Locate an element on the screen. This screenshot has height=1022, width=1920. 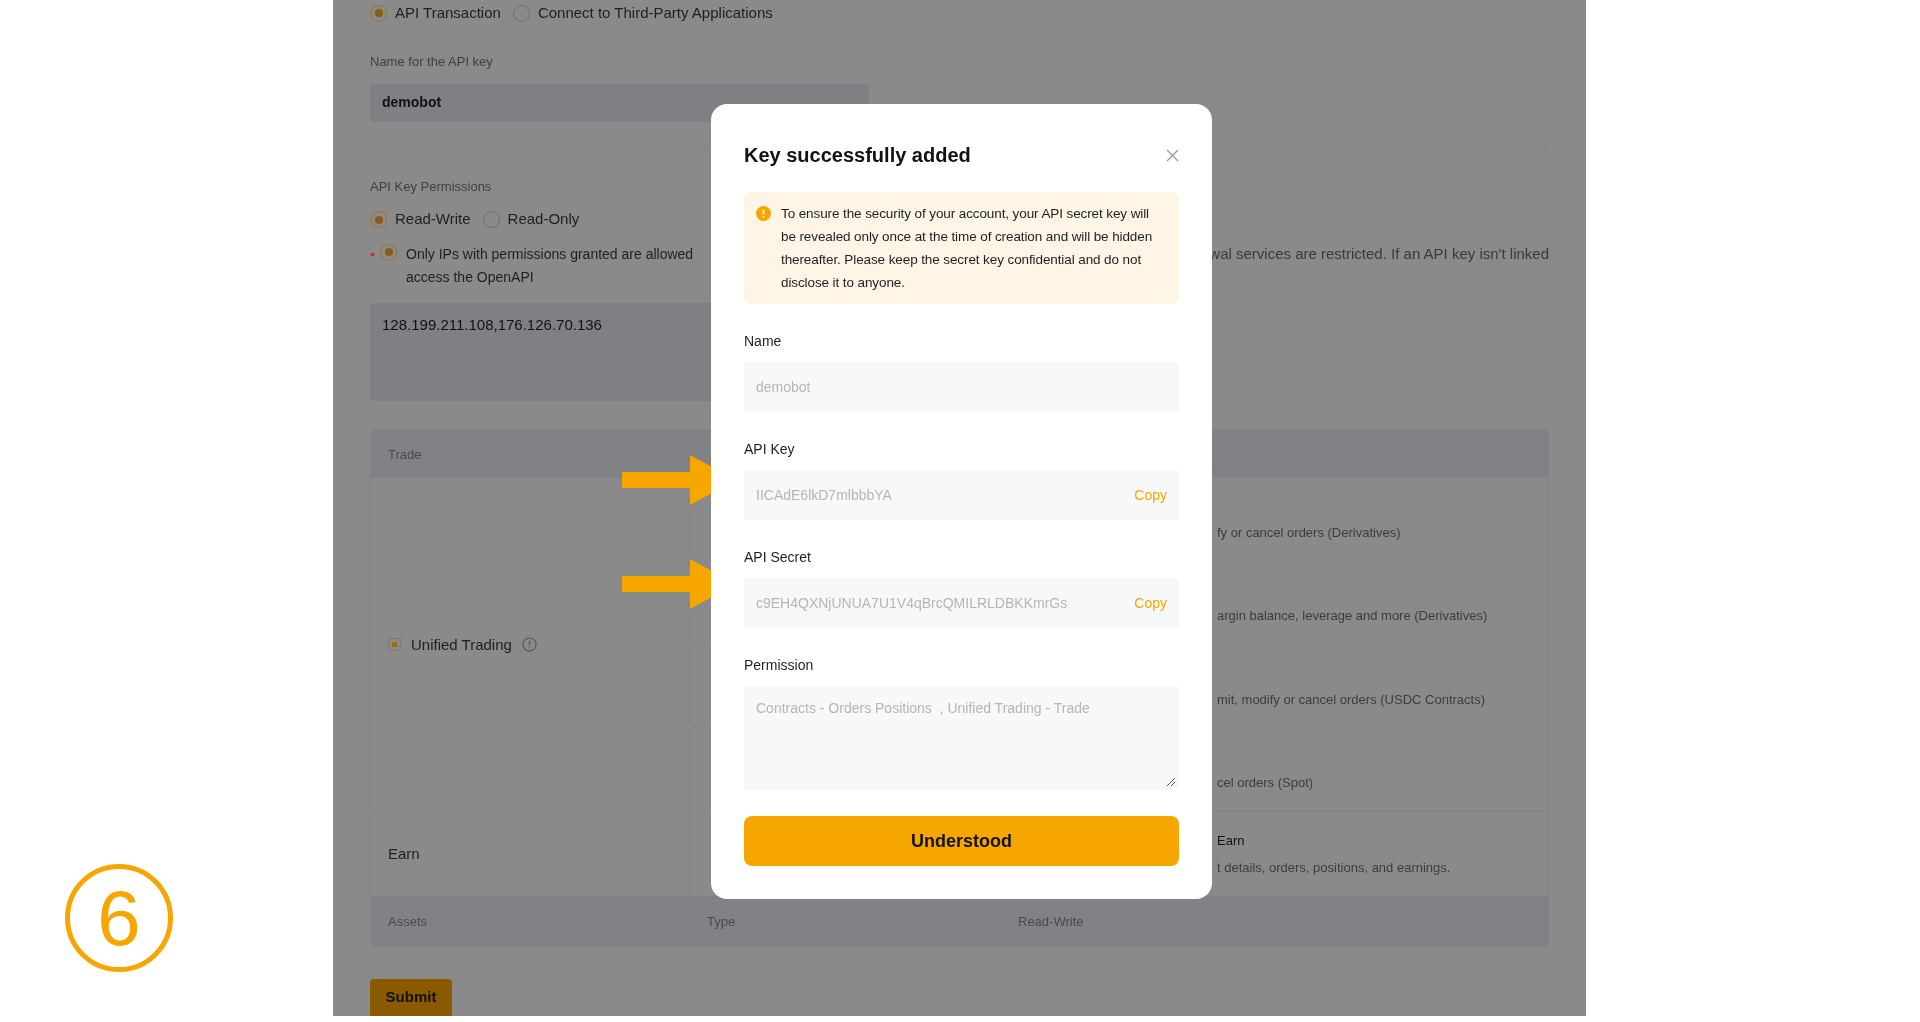
submit-button: Submit is located at coordinates (411, 997).